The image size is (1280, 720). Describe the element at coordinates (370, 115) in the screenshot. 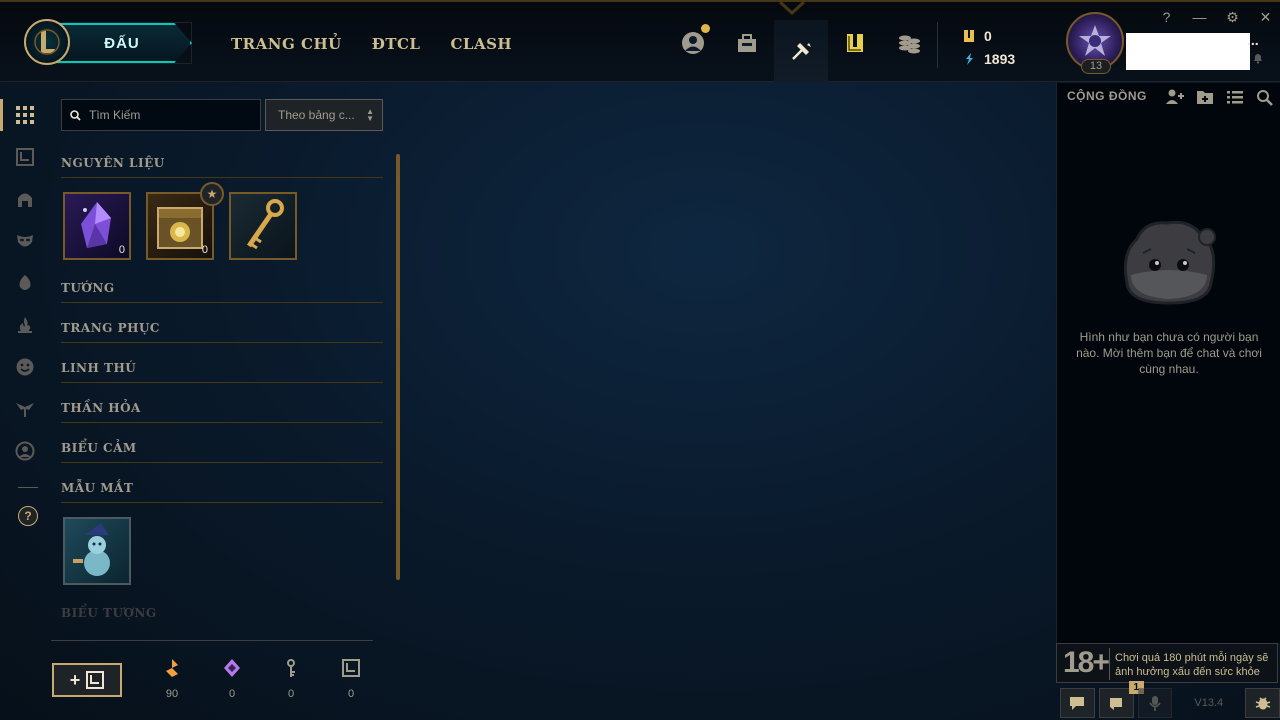

I see `sort-arrows-icon: ▲ ▼` at that location.